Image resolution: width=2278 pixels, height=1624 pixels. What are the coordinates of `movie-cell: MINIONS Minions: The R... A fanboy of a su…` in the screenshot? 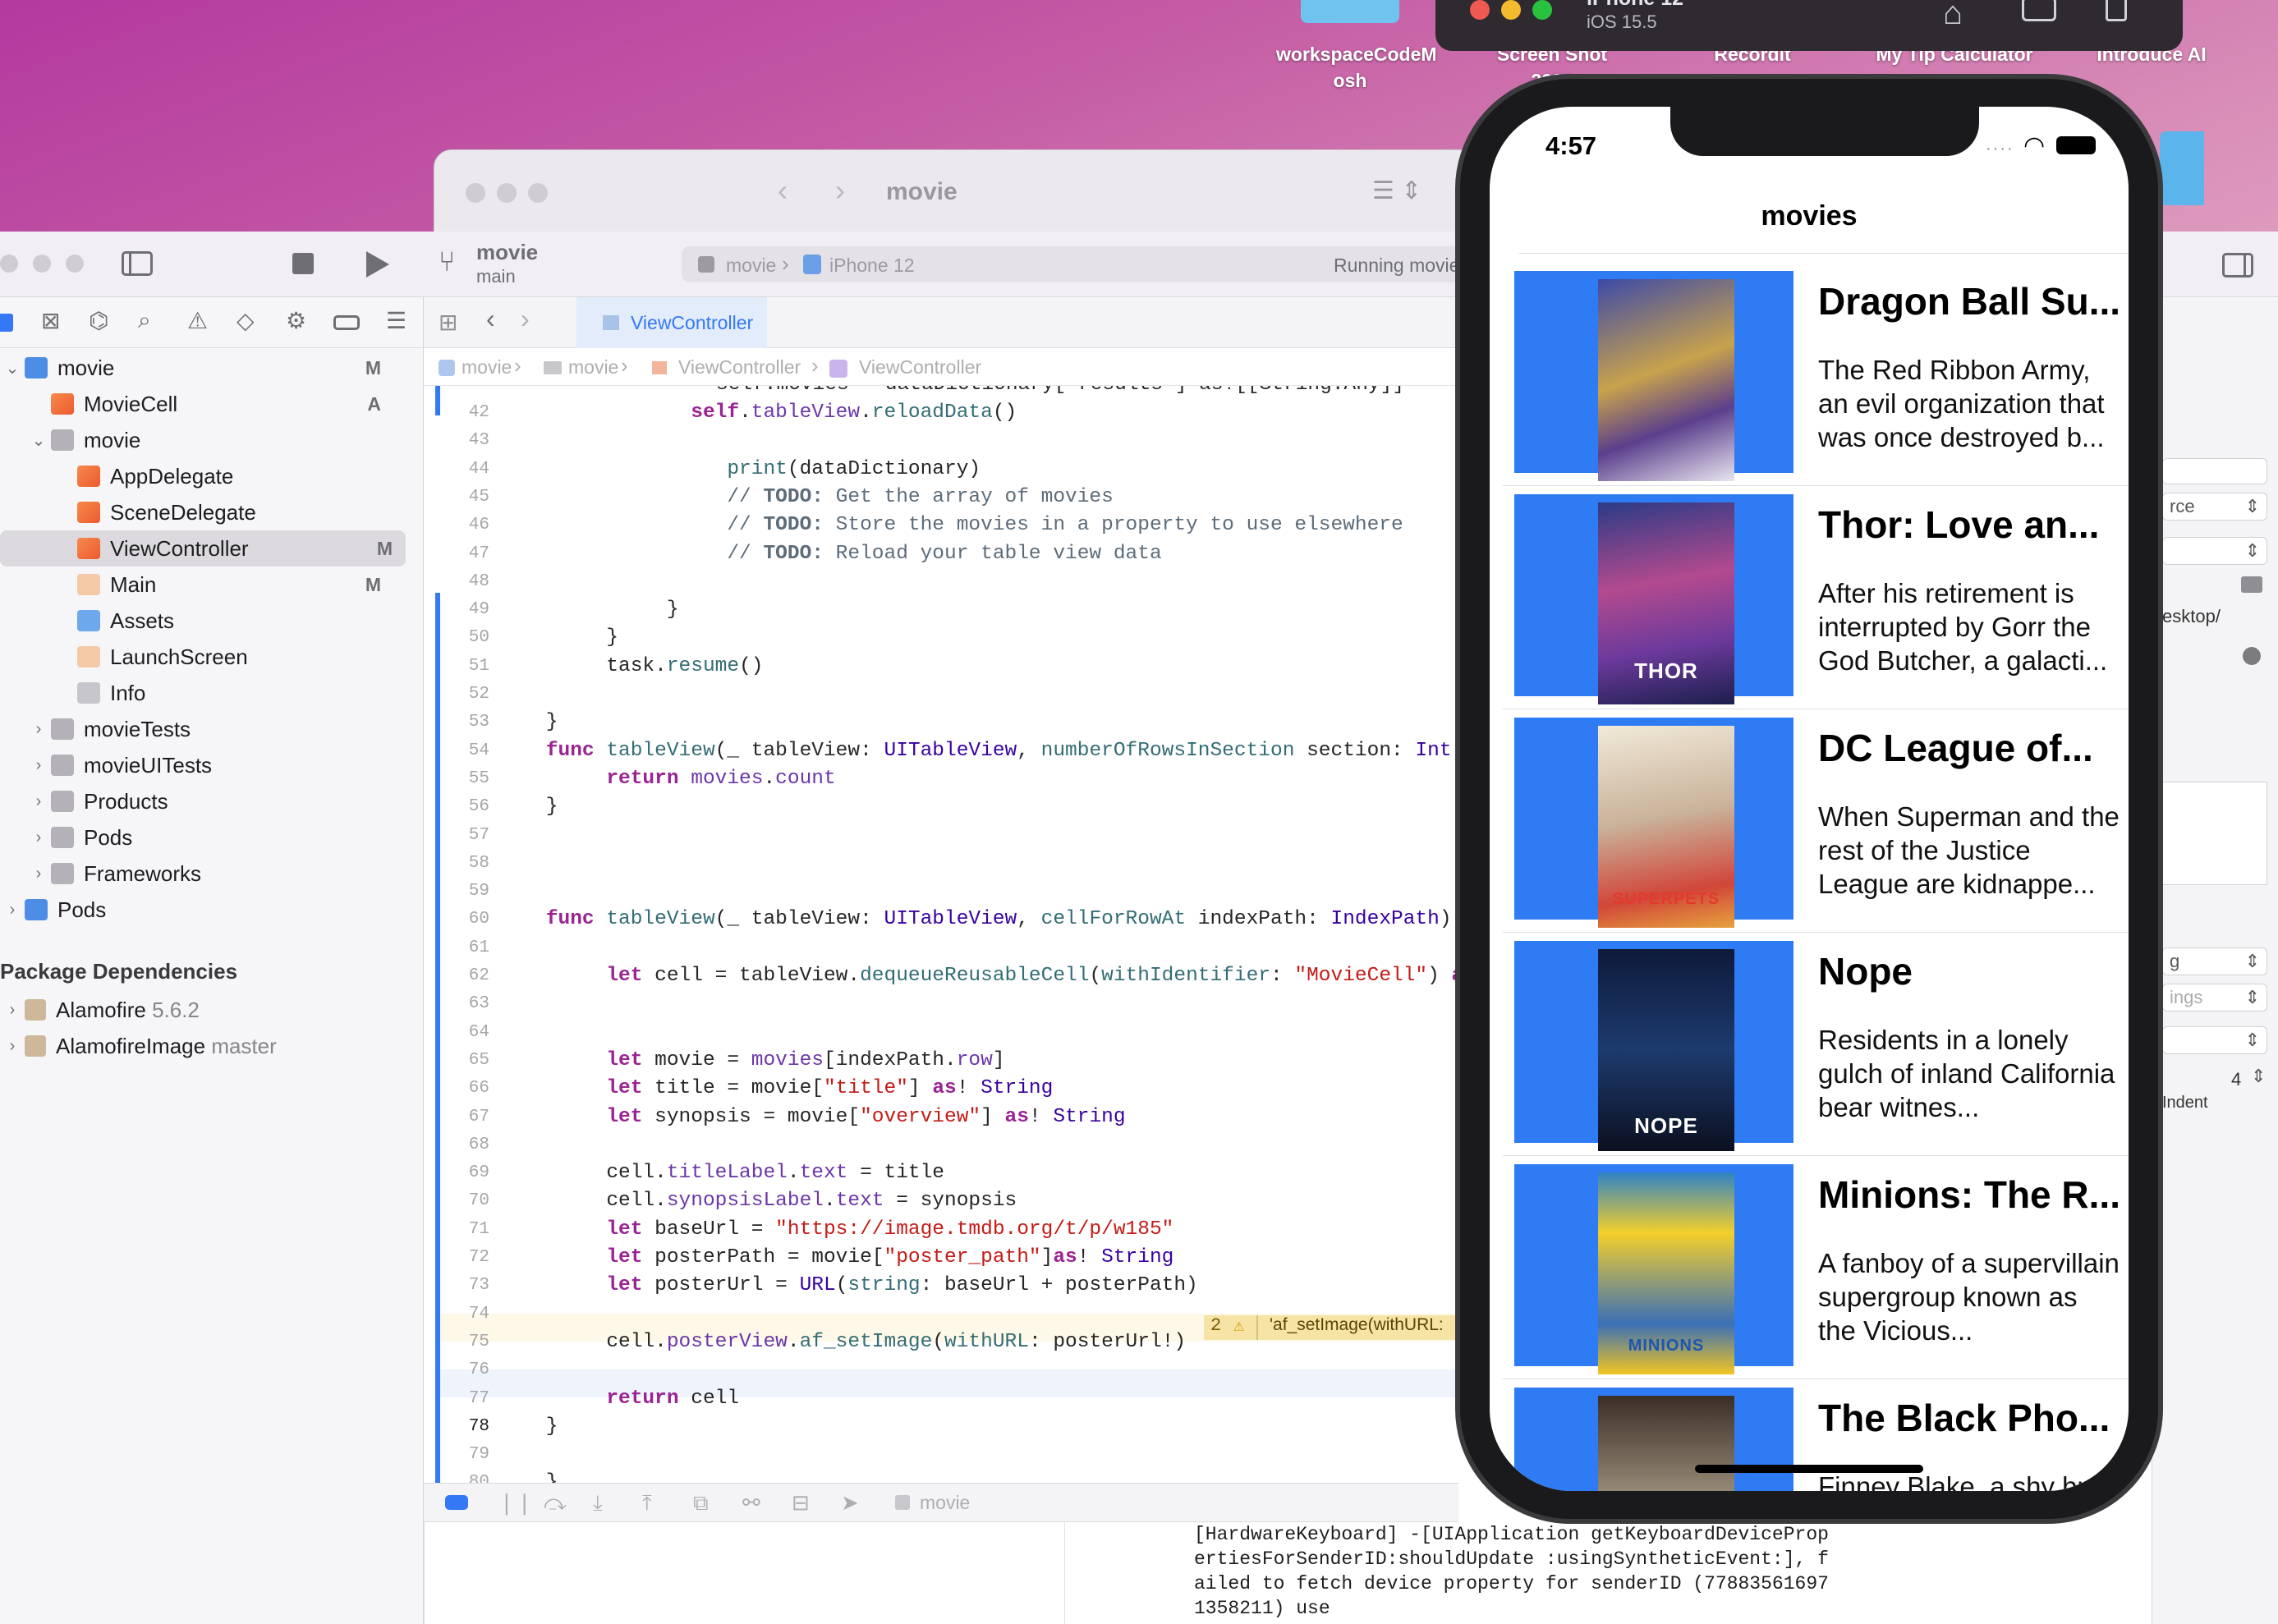 It's located at (1816, 1267).